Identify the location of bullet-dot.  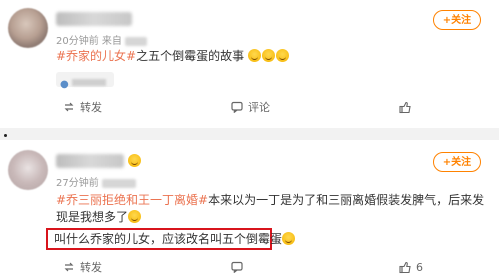
(5, 135).